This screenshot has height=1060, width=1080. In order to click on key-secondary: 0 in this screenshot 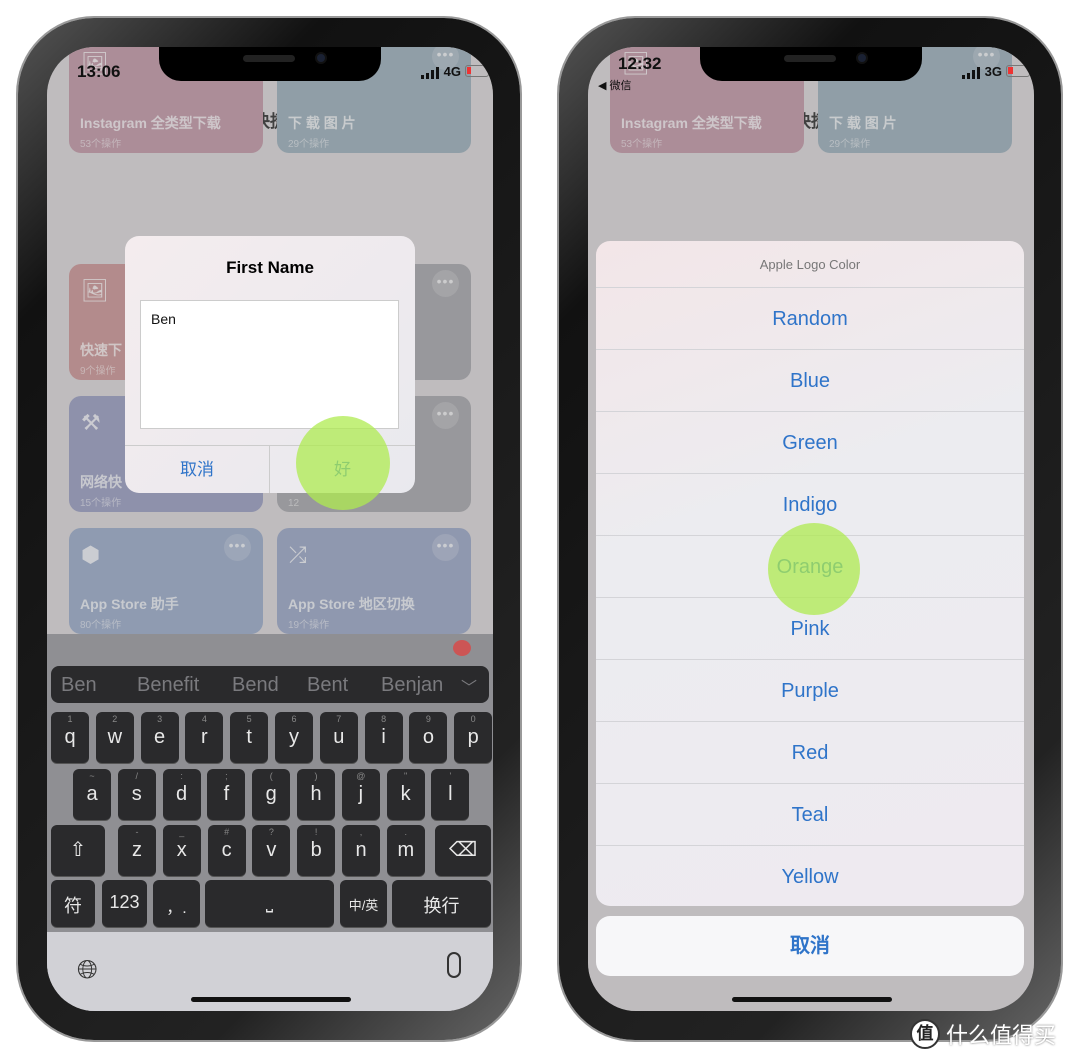, I will do `click(473, 719)`.